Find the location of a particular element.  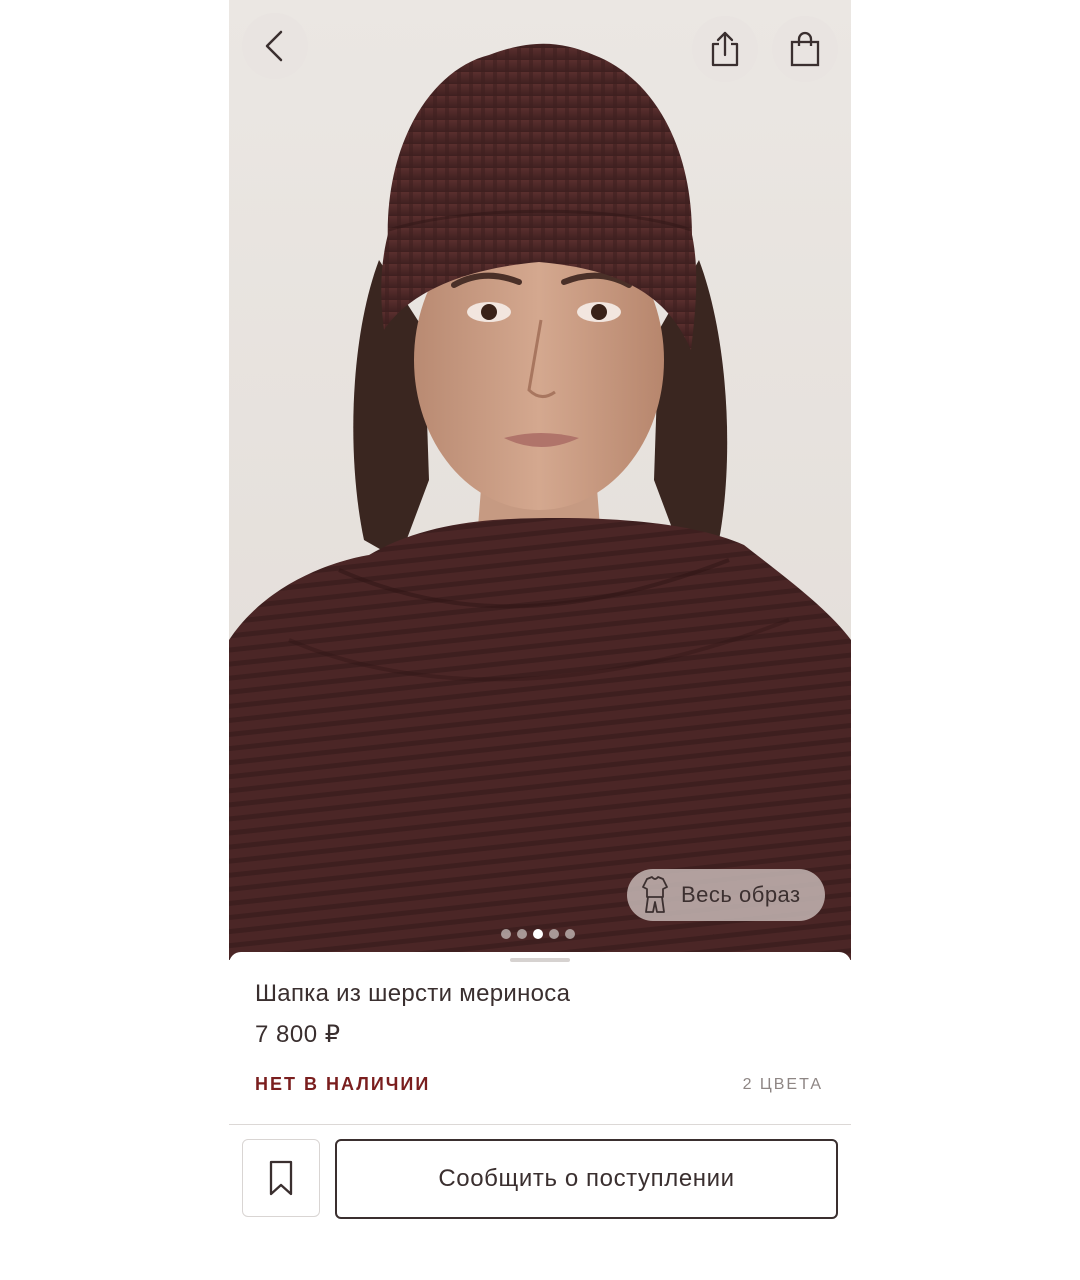

gallery-pagination is located at coordinates (538, 935).